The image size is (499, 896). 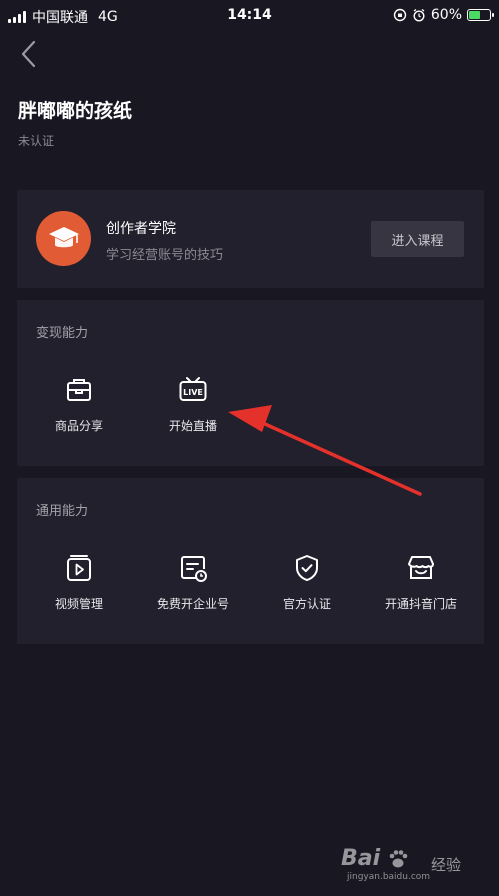 I want to click on creator-academy-card: 创作者学院 学习经营账号的技巧 进入课程, so click(x=250, y=239).